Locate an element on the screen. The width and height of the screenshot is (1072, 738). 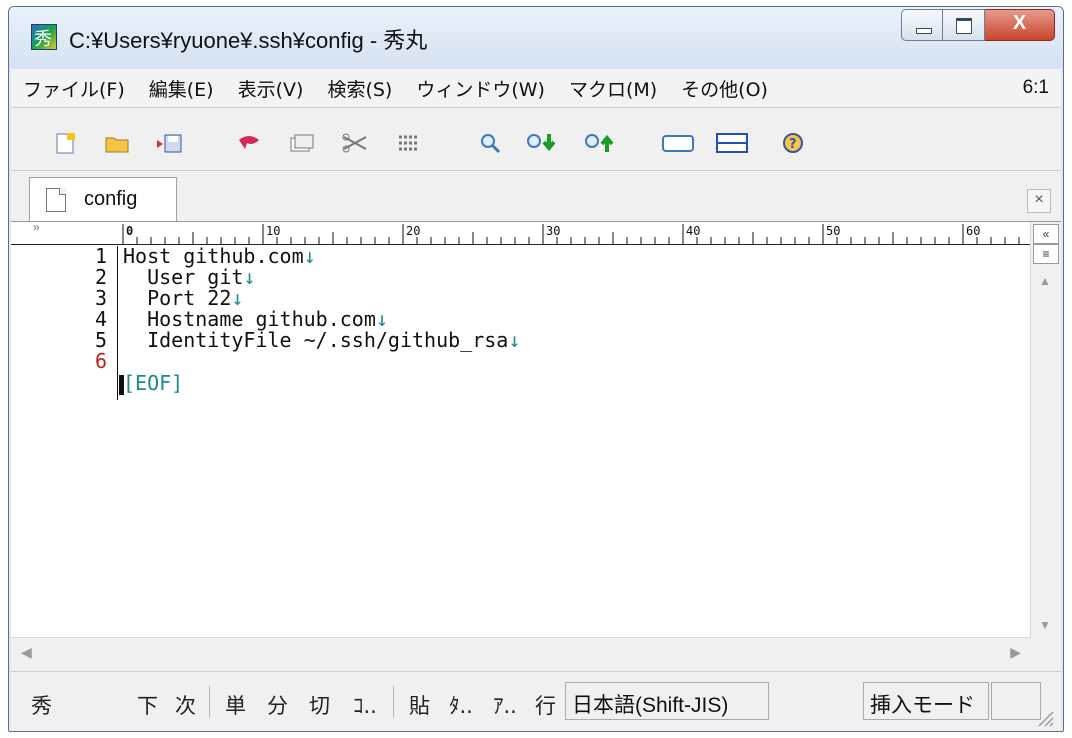
insert-mode-field: 挿入モード is located at coordinates (926, 701).